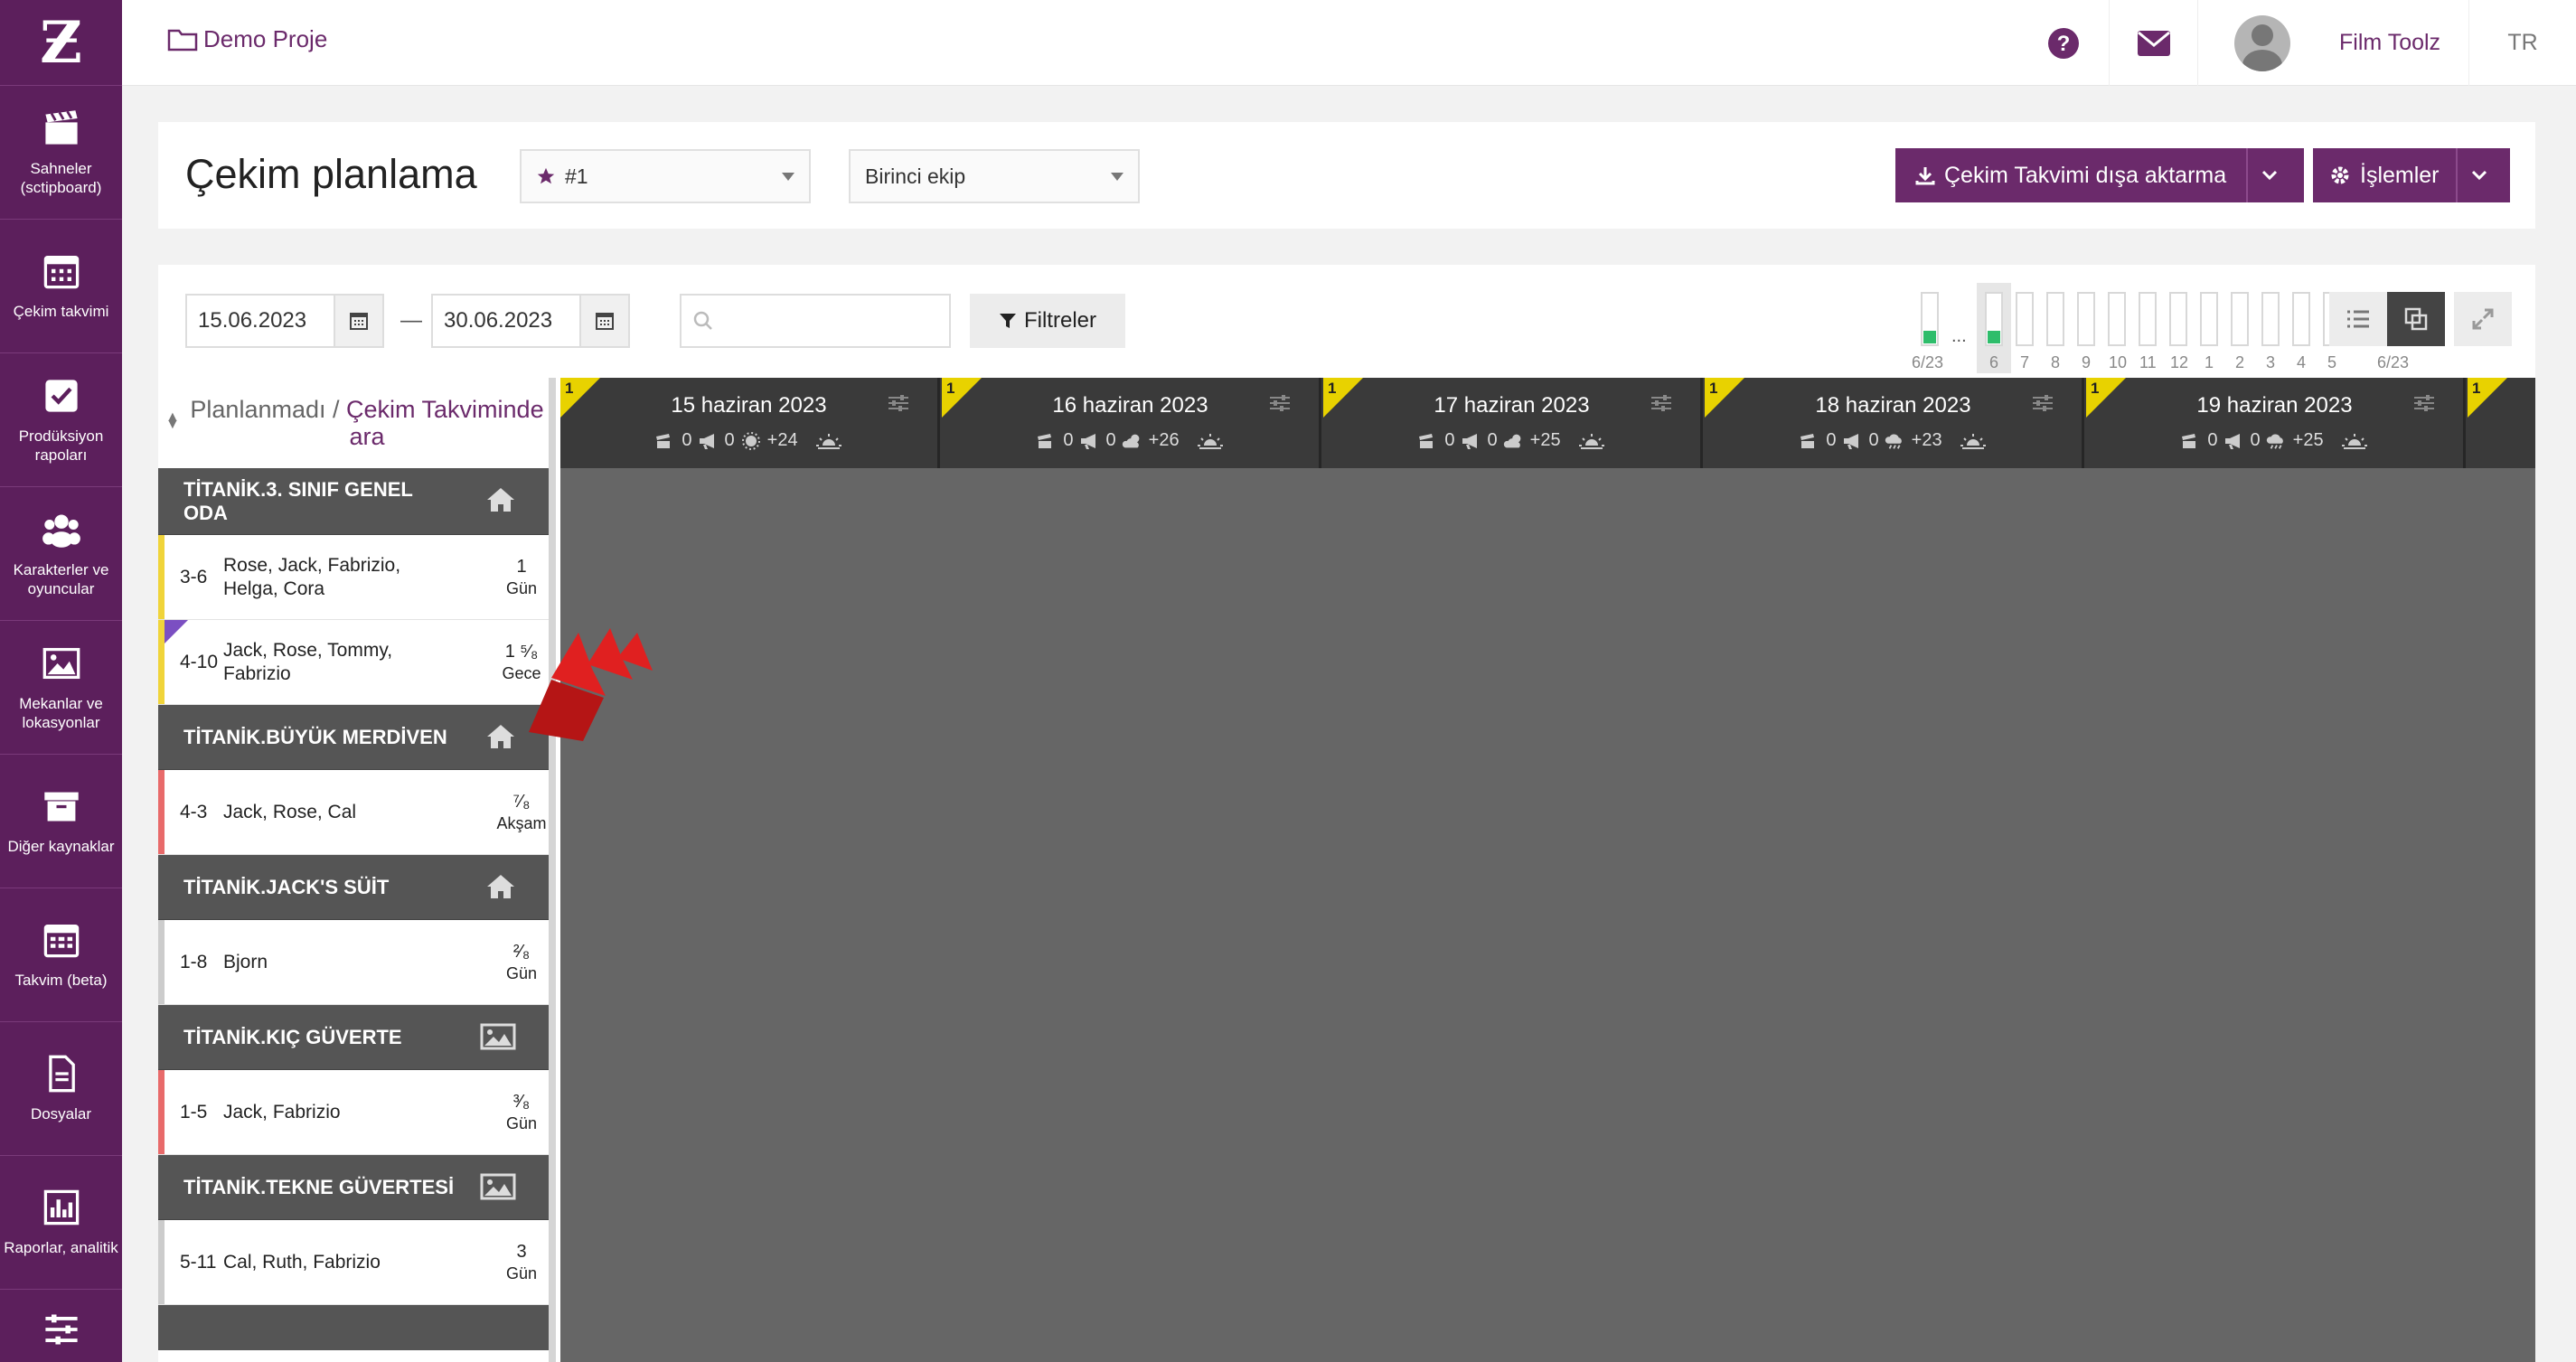 The height and width of the screenshot is (1362, 2576). Describe the element at coordinates (2483, 319) in the screenshot. I see `fullscreen-button` at that location.